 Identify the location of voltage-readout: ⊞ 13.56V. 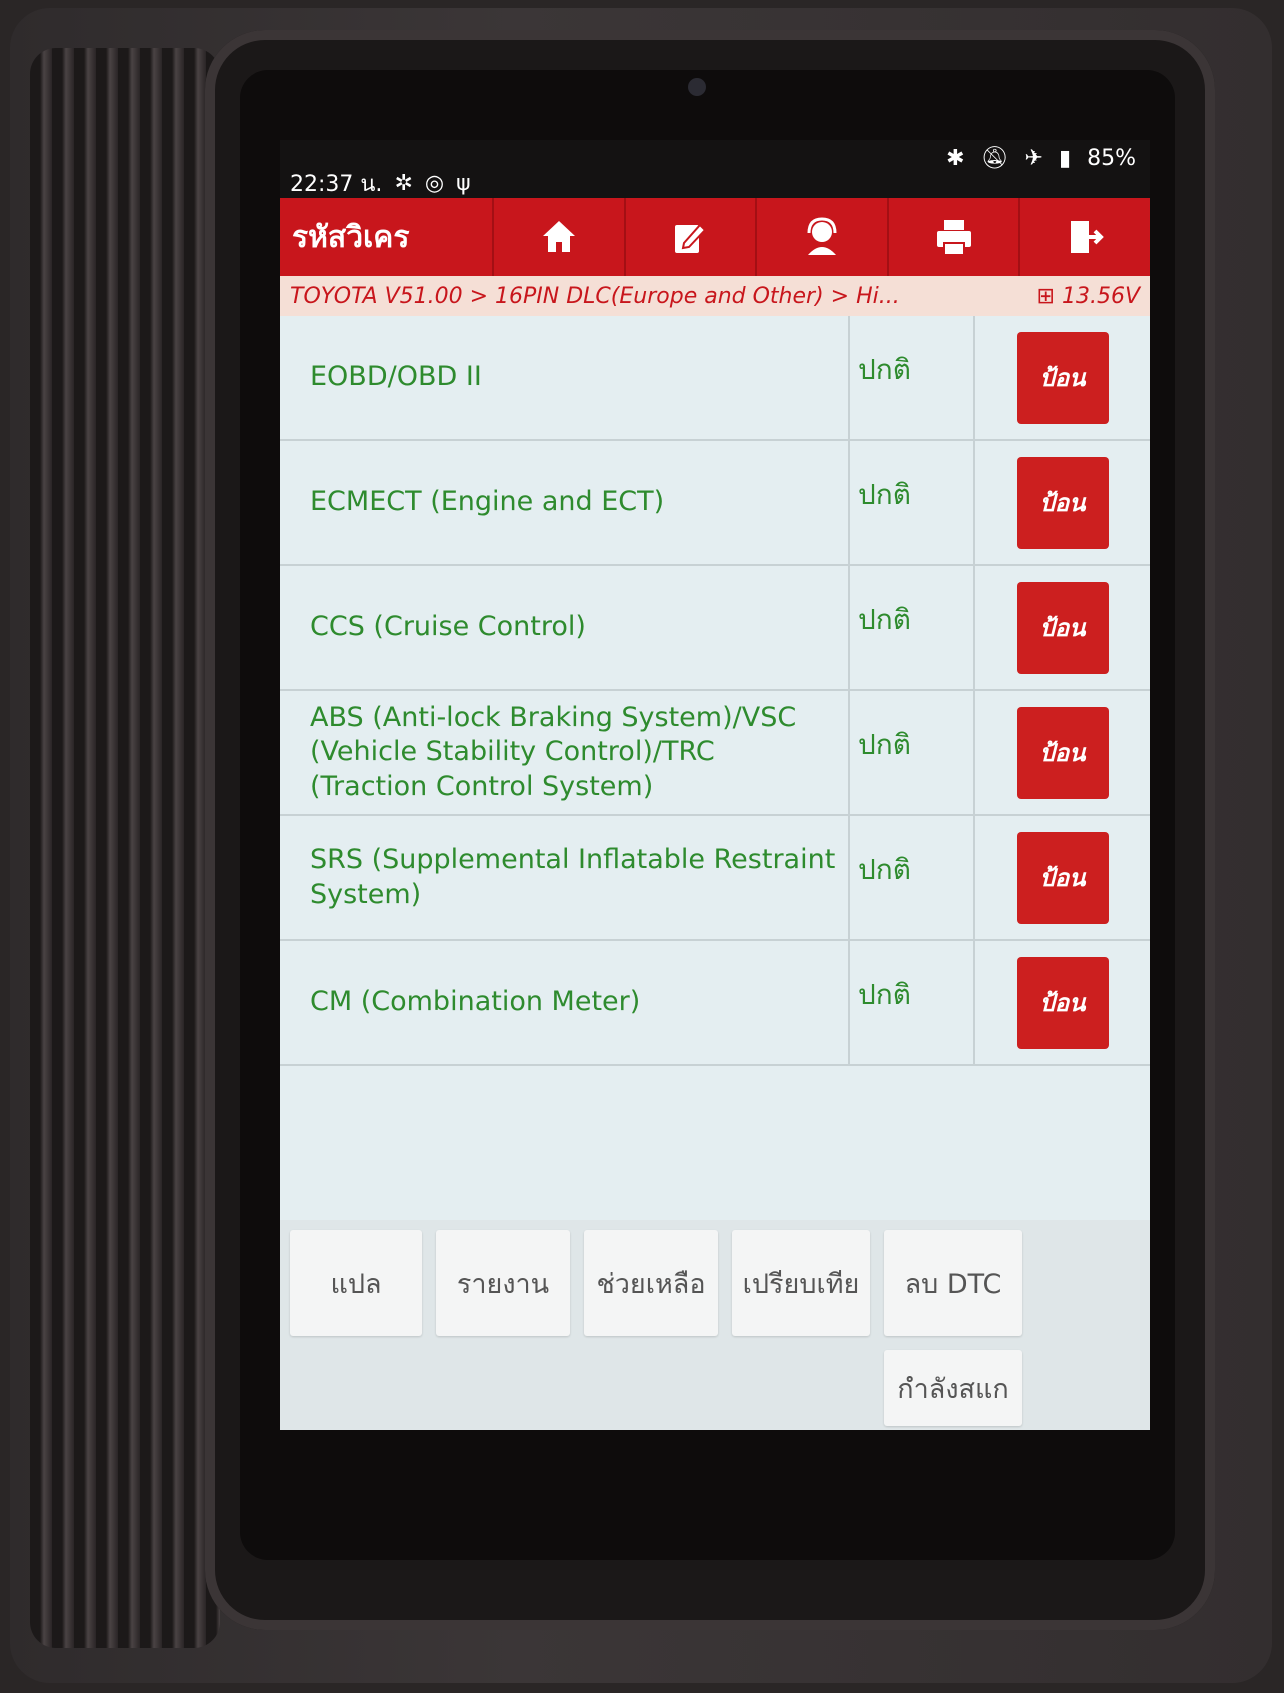
(1088, 296).